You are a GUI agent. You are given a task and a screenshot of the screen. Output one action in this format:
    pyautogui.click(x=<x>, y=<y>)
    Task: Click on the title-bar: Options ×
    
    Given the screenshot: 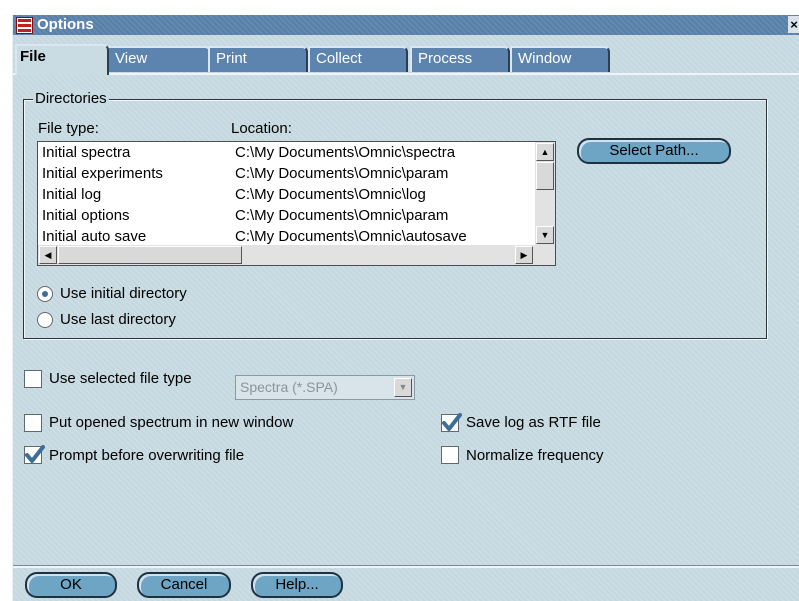 What is the action you would take?
    pyautogui.click(x=406, y=25)
    